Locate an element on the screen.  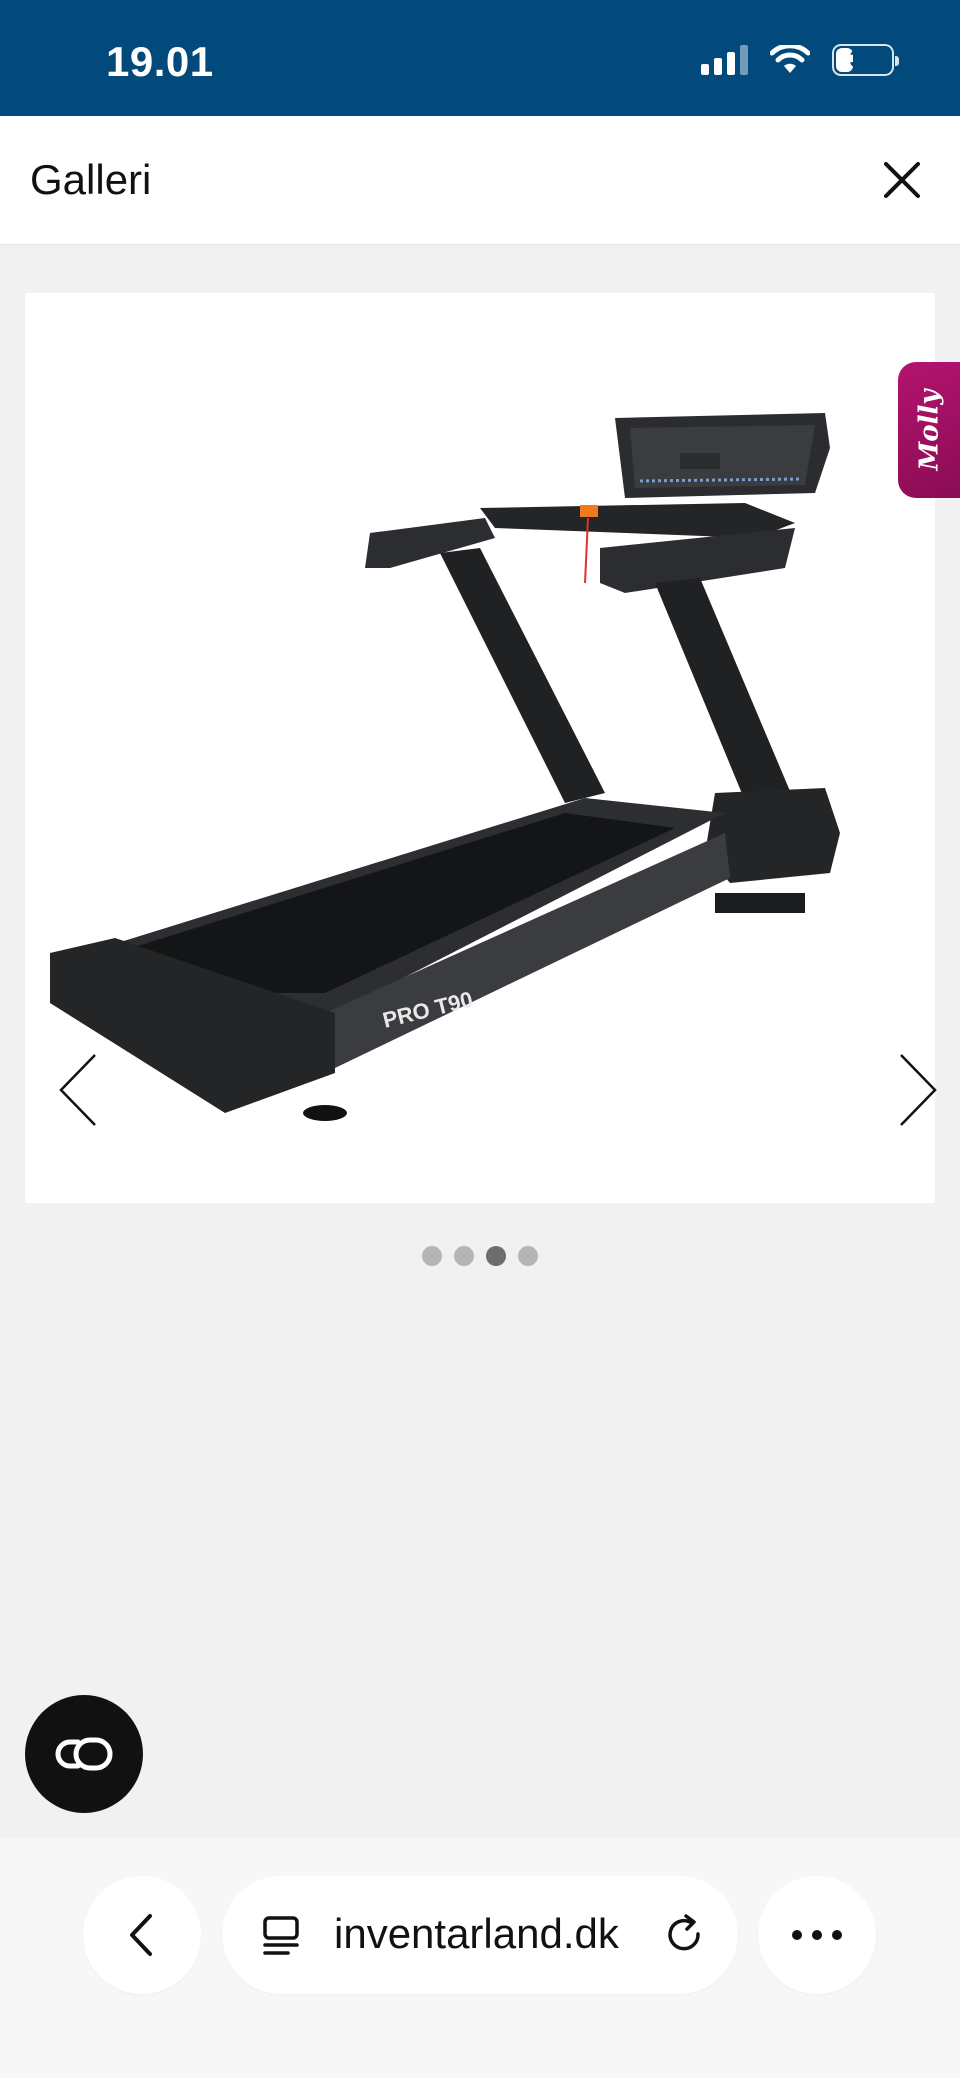
molly-chat-tab: Molly is located at coordinates (929, 430).